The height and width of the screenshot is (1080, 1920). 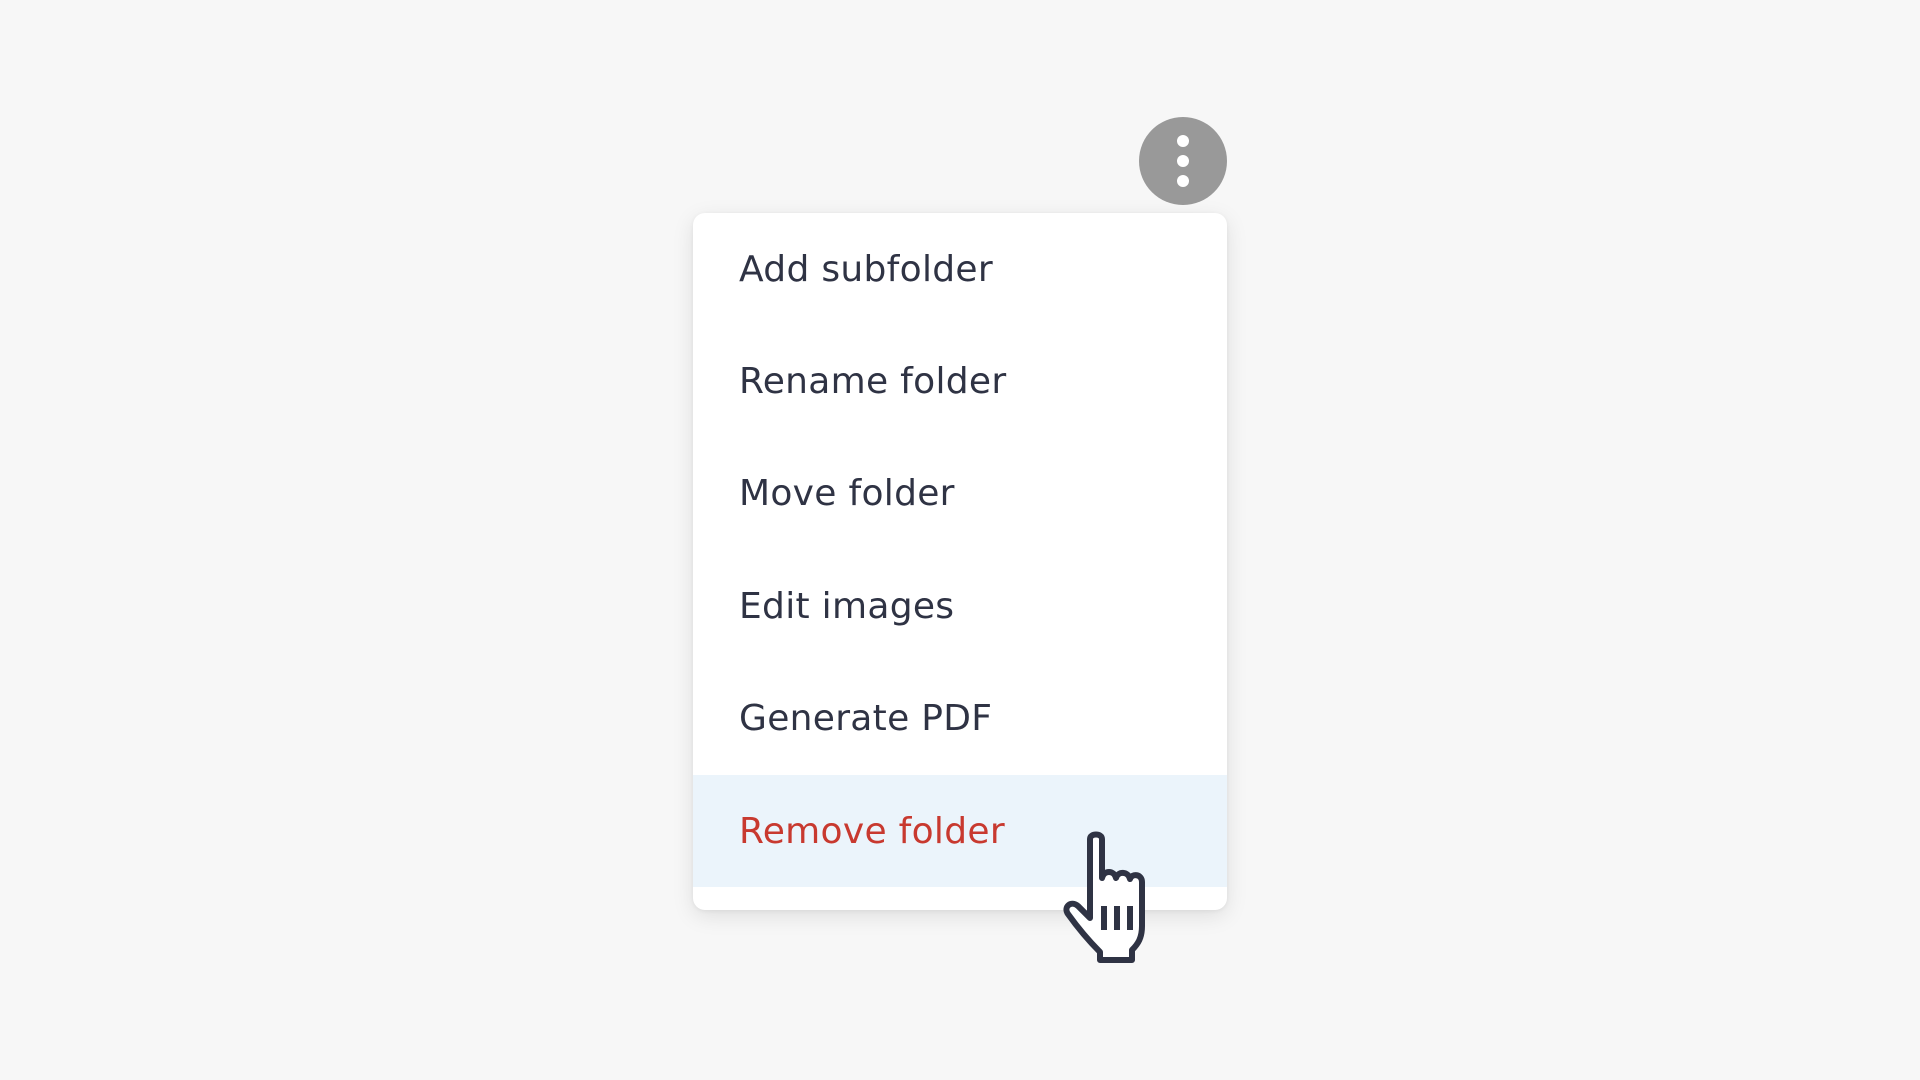 I want to click on menu-item-edit-images: Edit images, so click(x=960, y=606).